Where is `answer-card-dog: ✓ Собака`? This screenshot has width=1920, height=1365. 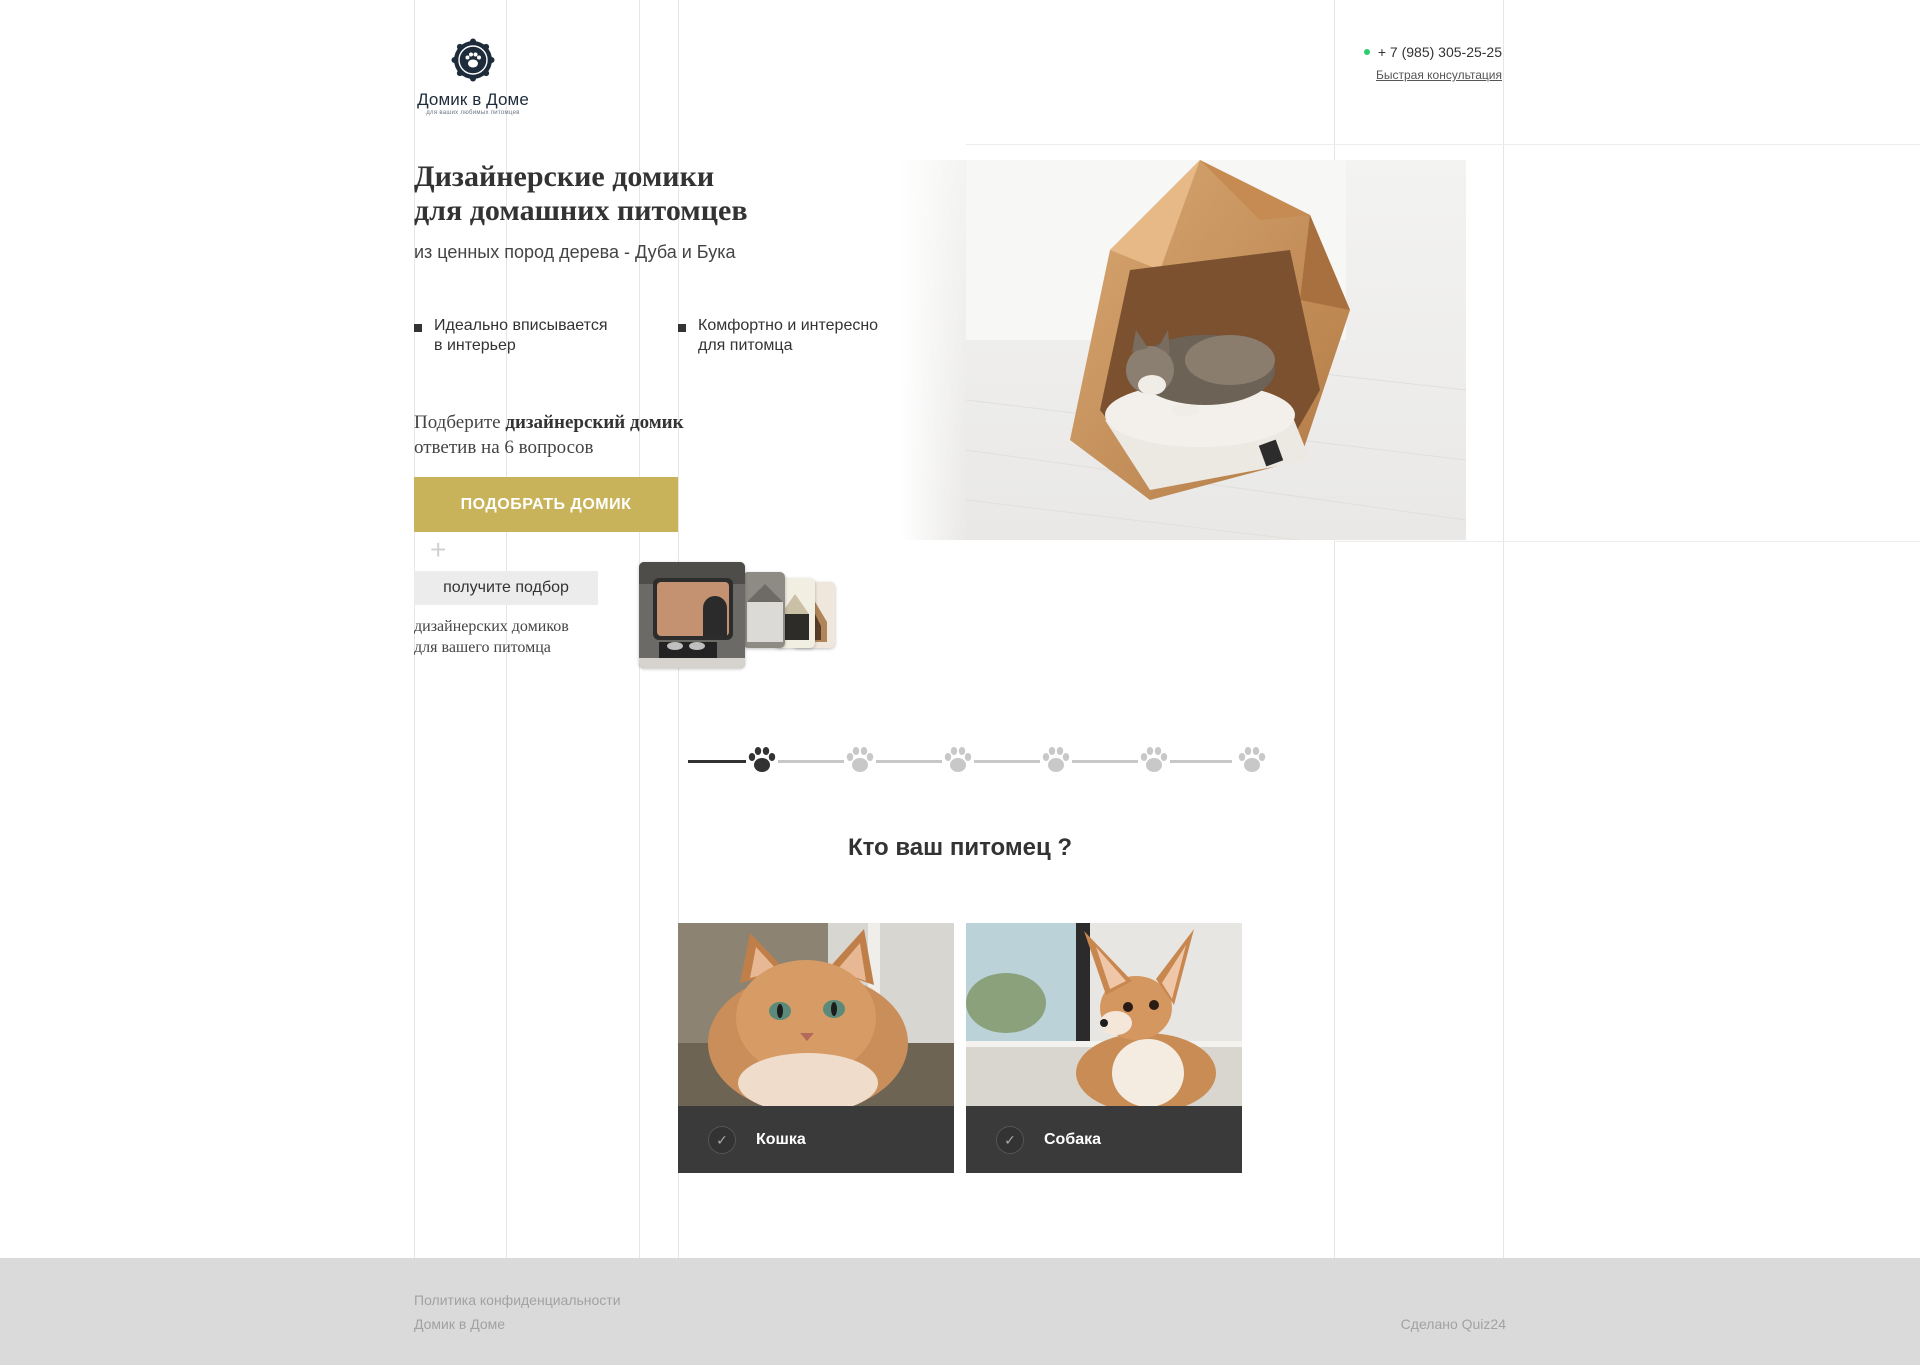 answer-card-dog: ✓ Собака is located at coordinates (1104, 1048).